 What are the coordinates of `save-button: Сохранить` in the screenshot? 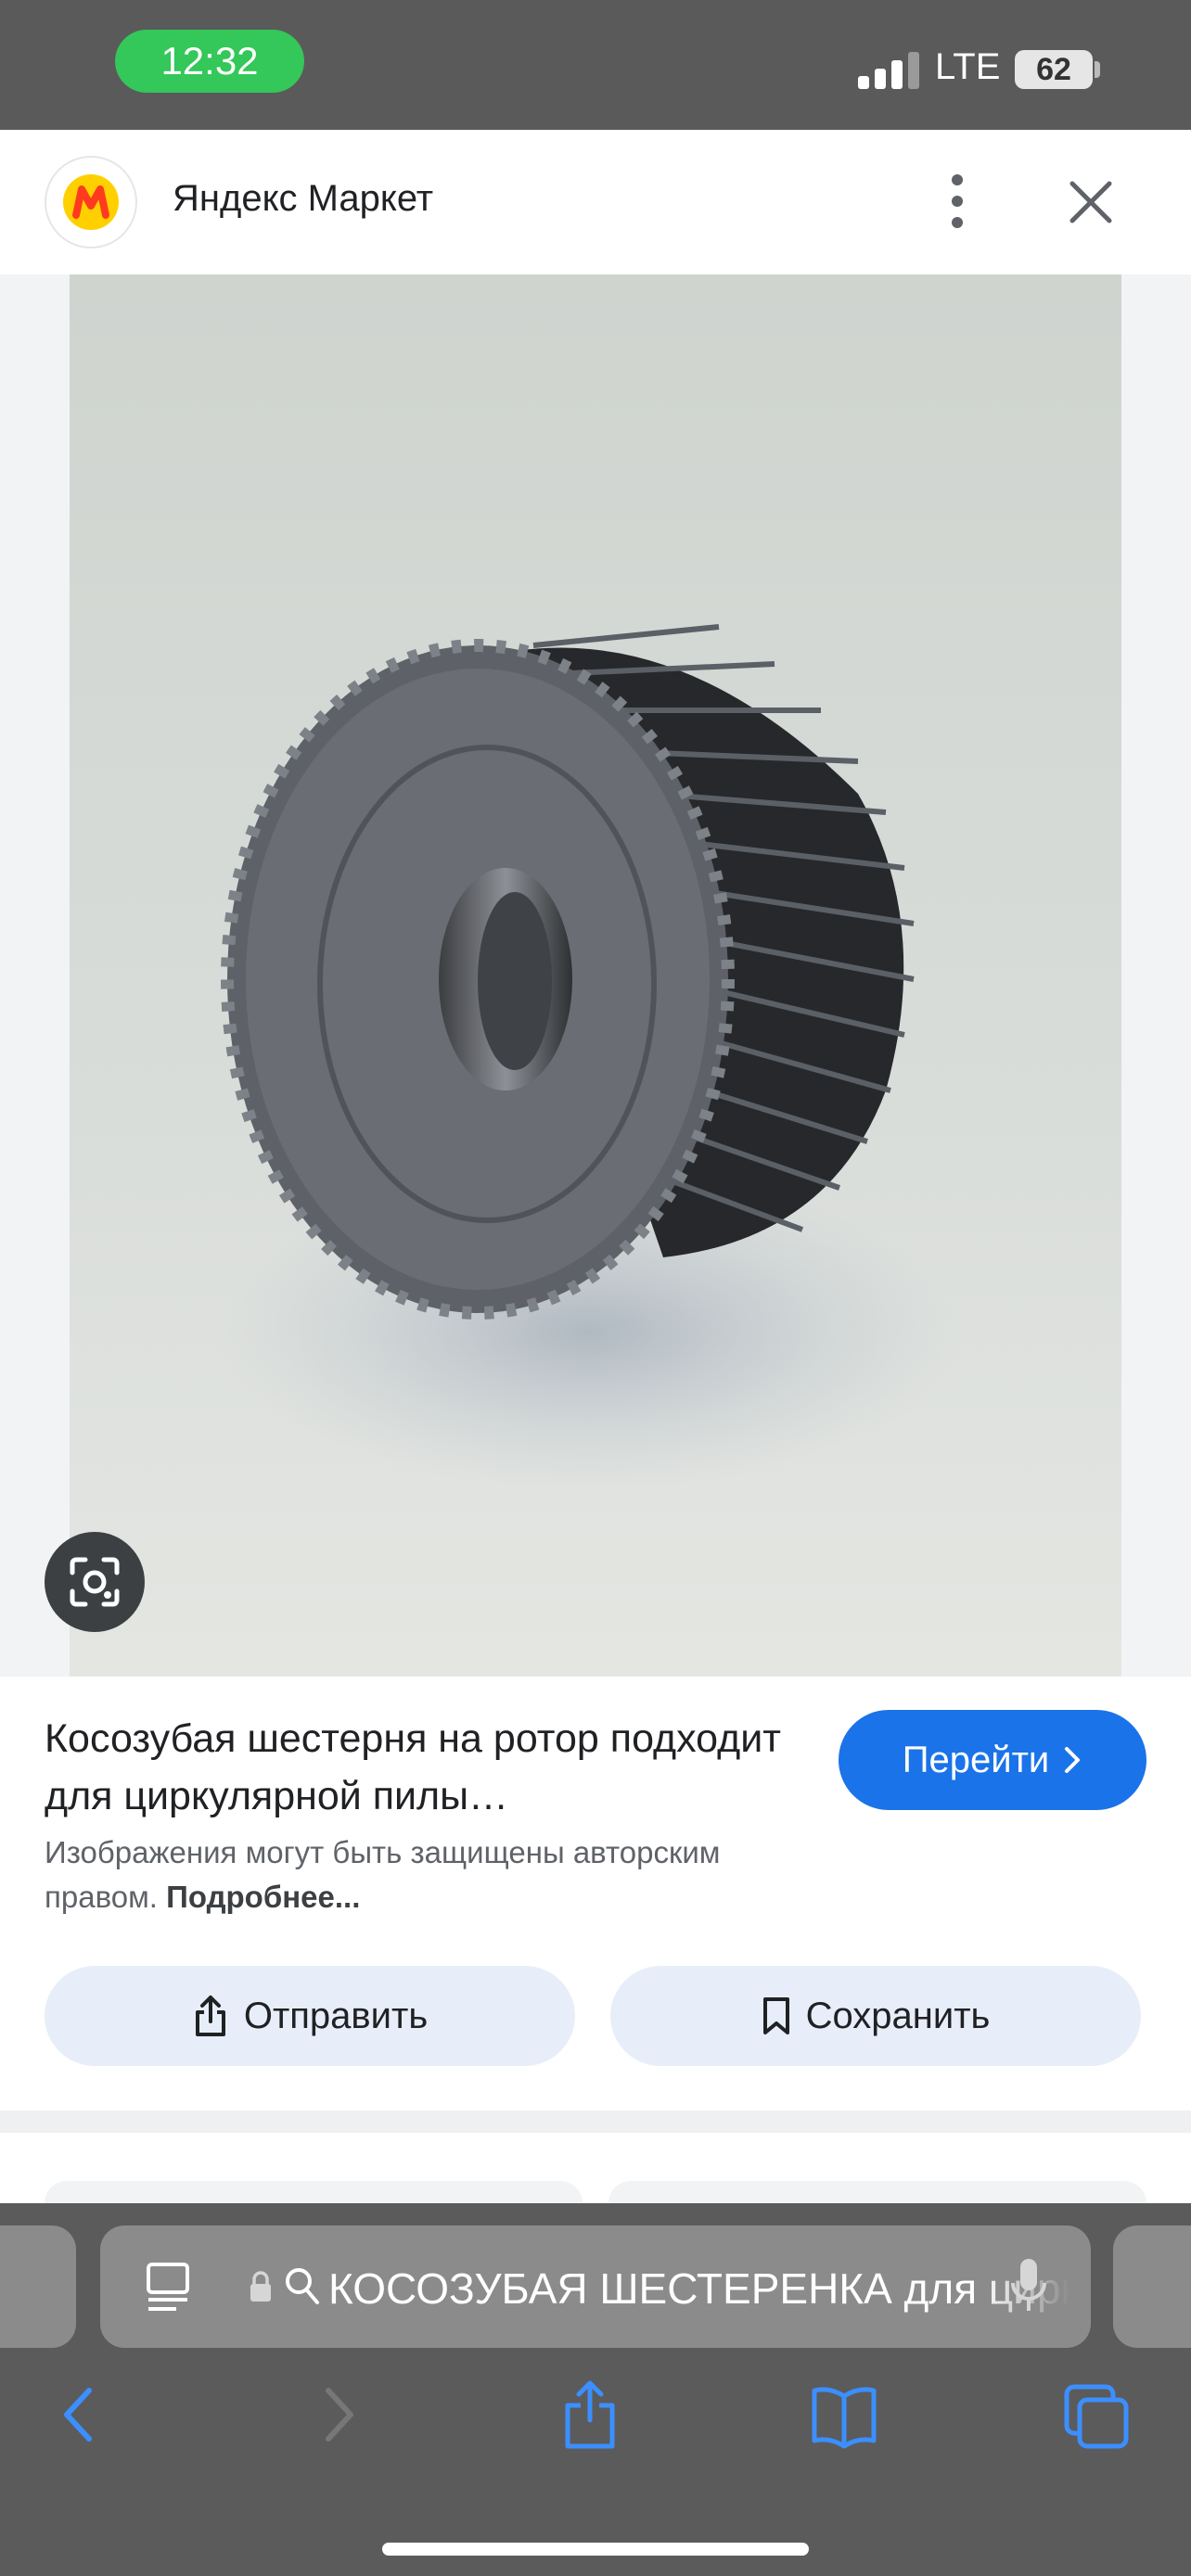 It's located at (875, 2016).